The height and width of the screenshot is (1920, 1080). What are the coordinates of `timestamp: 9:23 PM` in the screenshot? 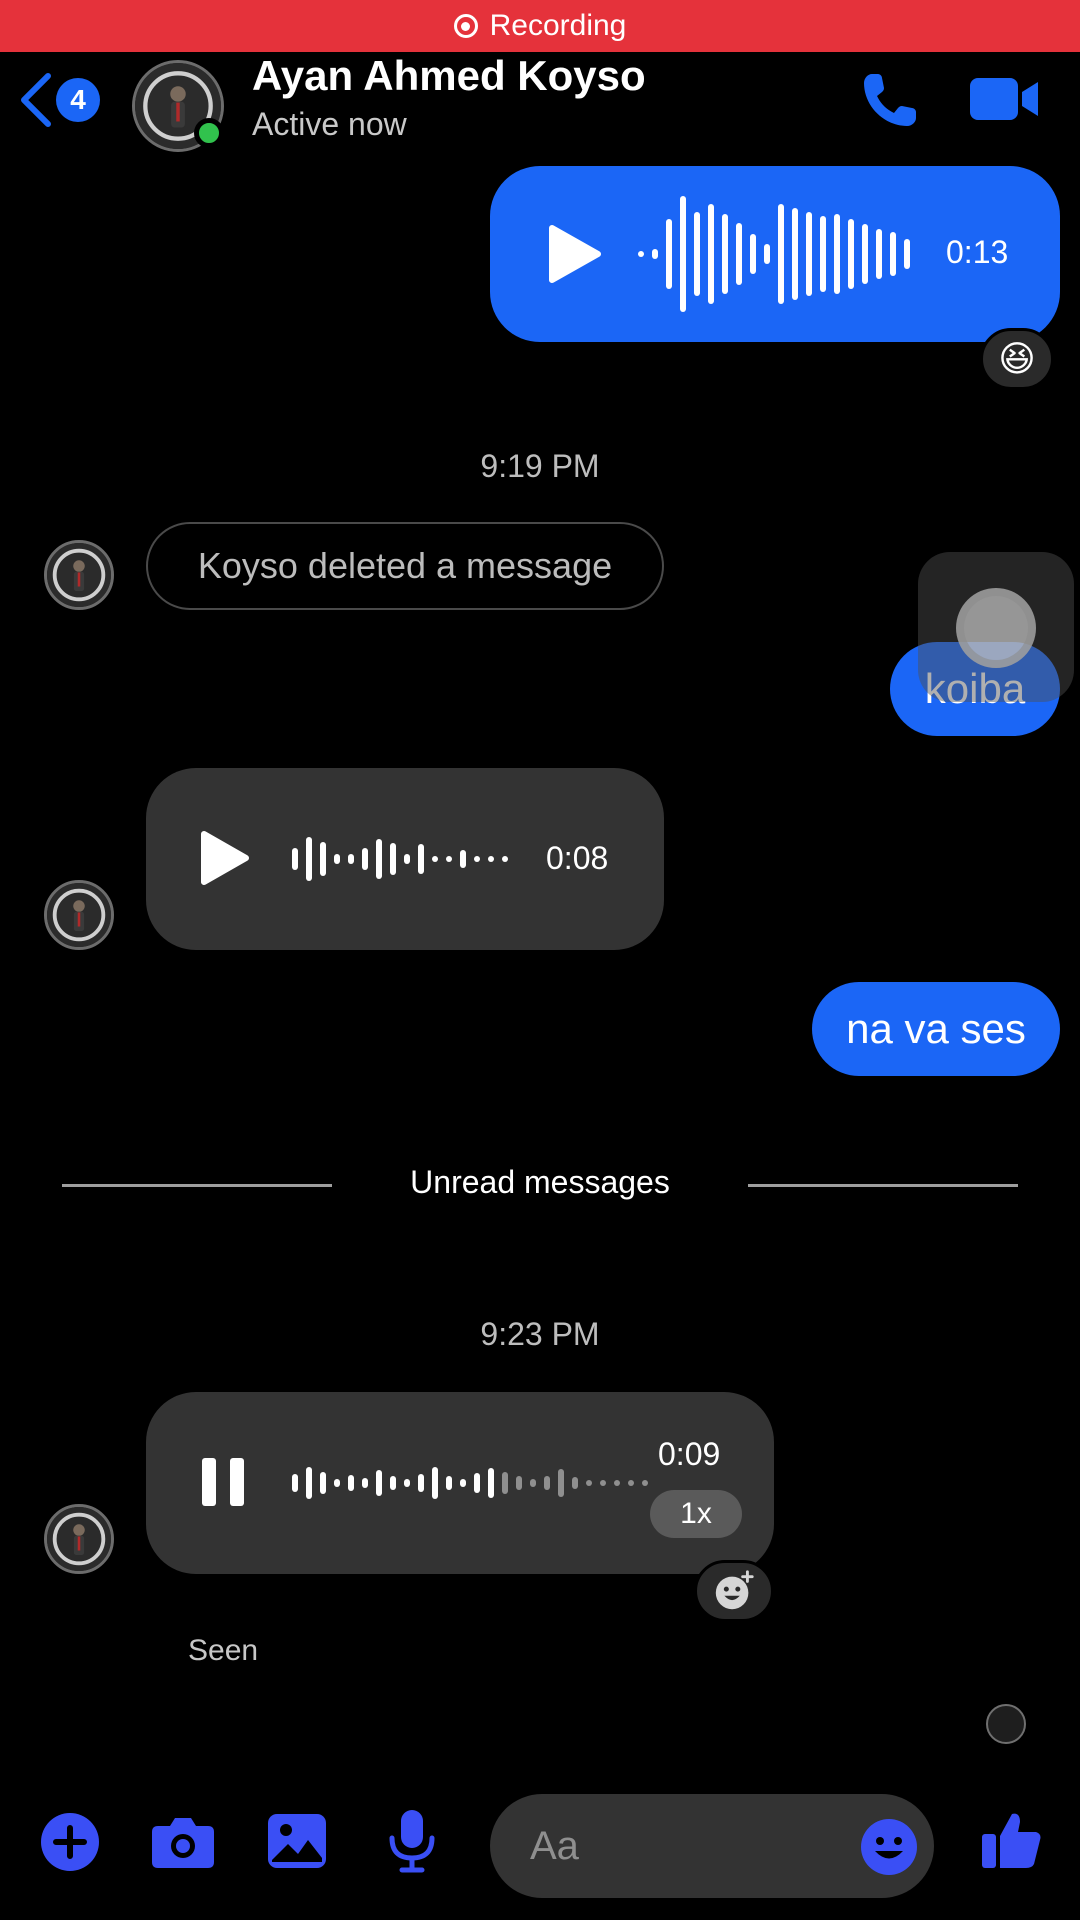 It's located at (540, 1334).